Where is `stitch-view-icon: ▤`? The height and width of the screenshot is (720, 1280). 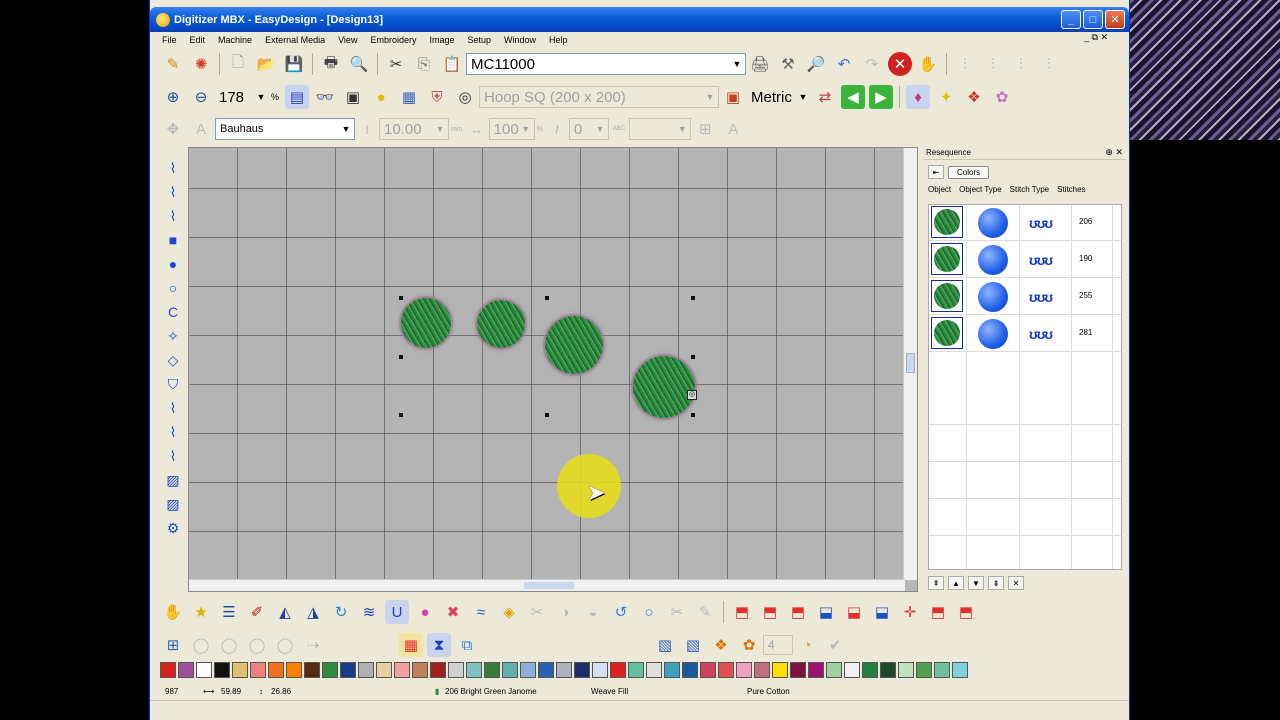 stitch-view-icon: ▤ is located at coordinates (297, 97).